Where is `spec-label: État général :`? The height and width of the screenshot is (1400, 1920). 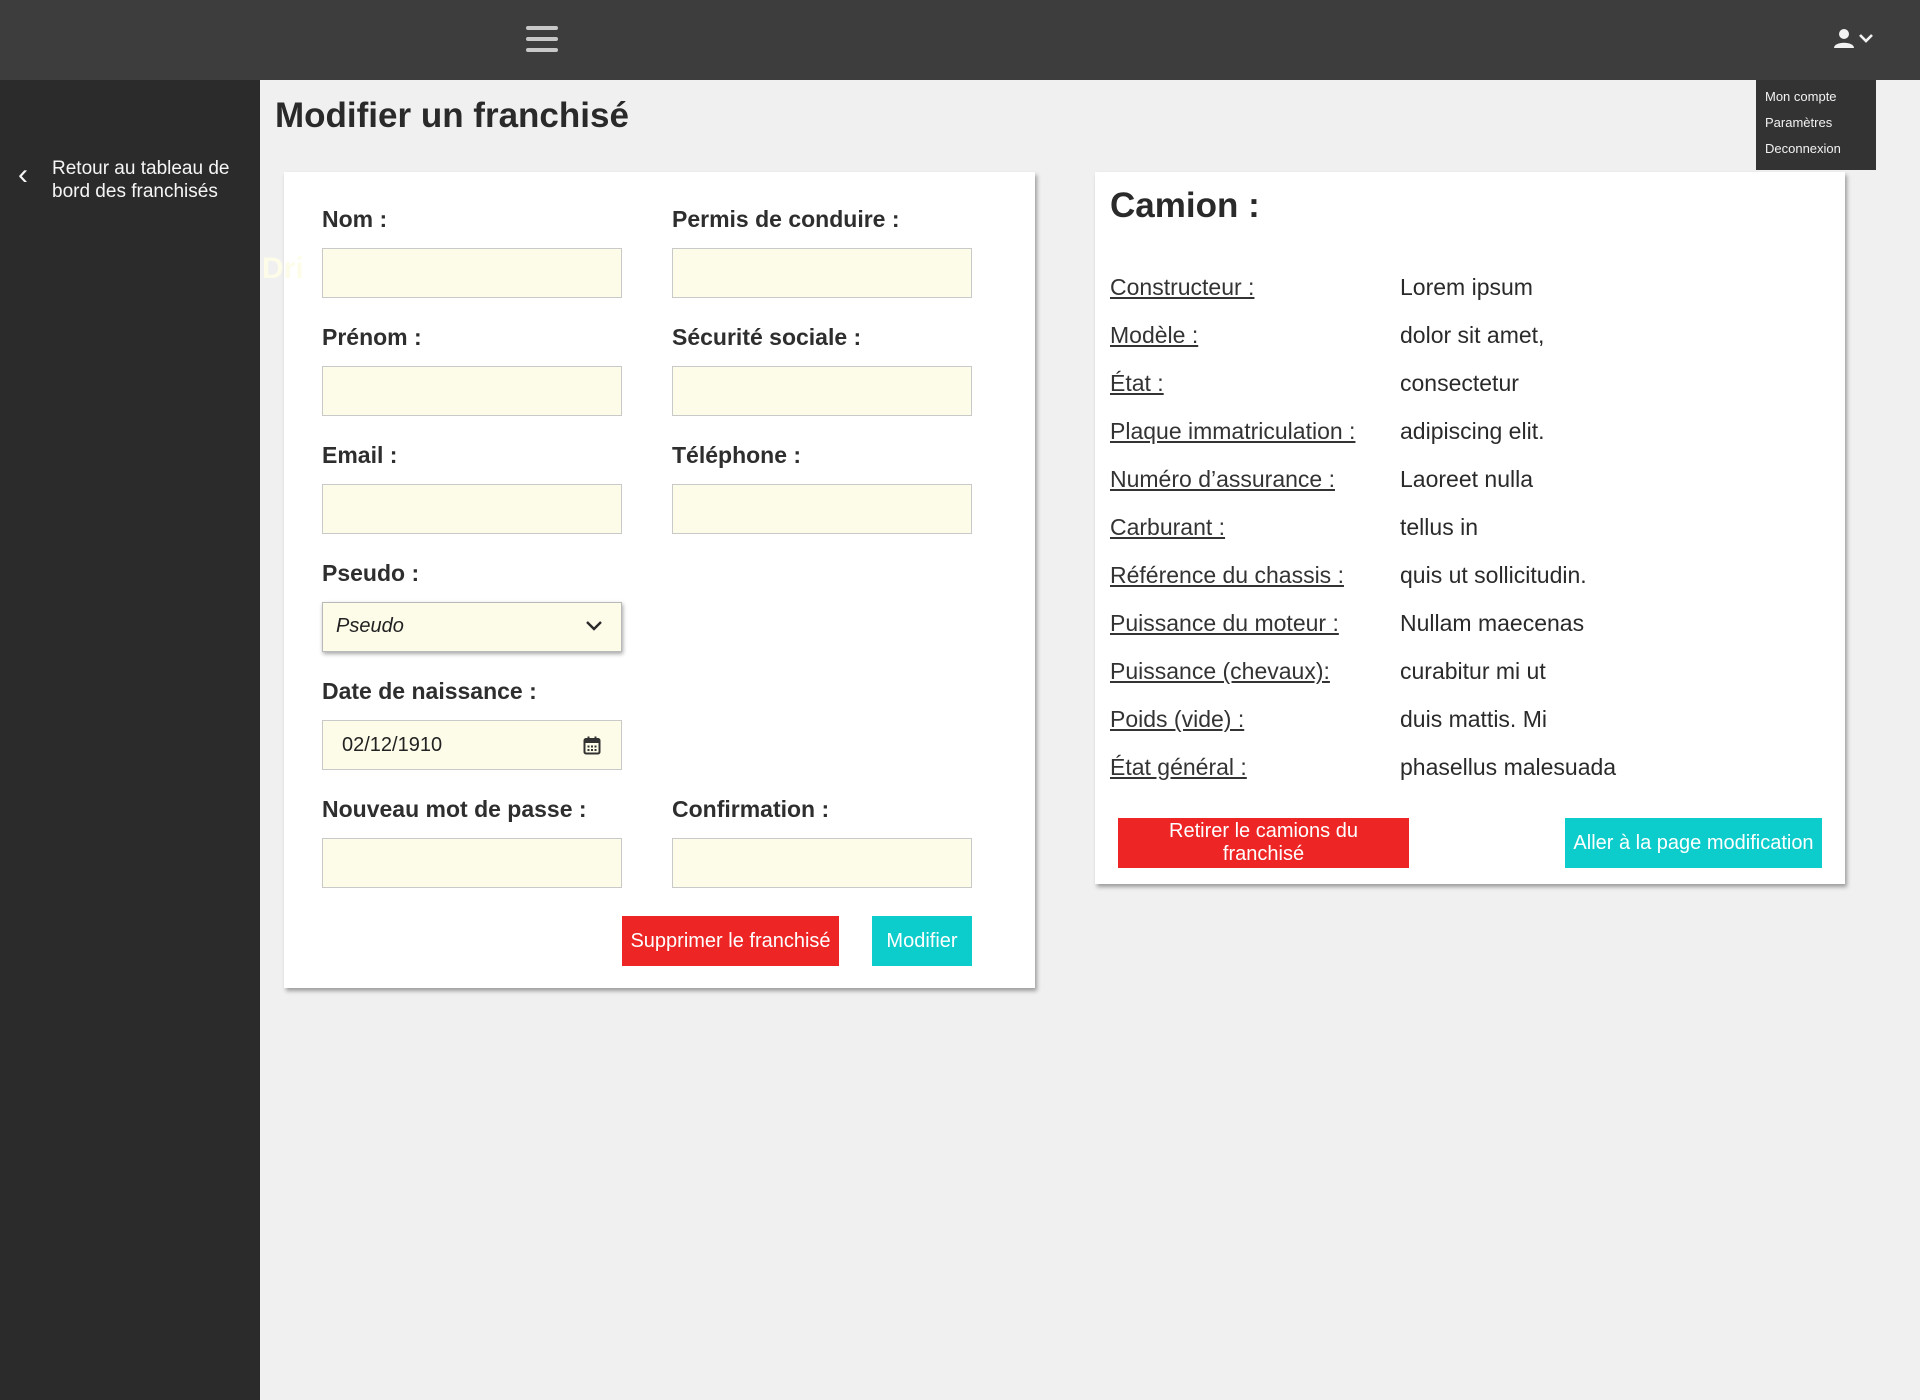
spec-label: État général : is located at coordinates (1178, 767).